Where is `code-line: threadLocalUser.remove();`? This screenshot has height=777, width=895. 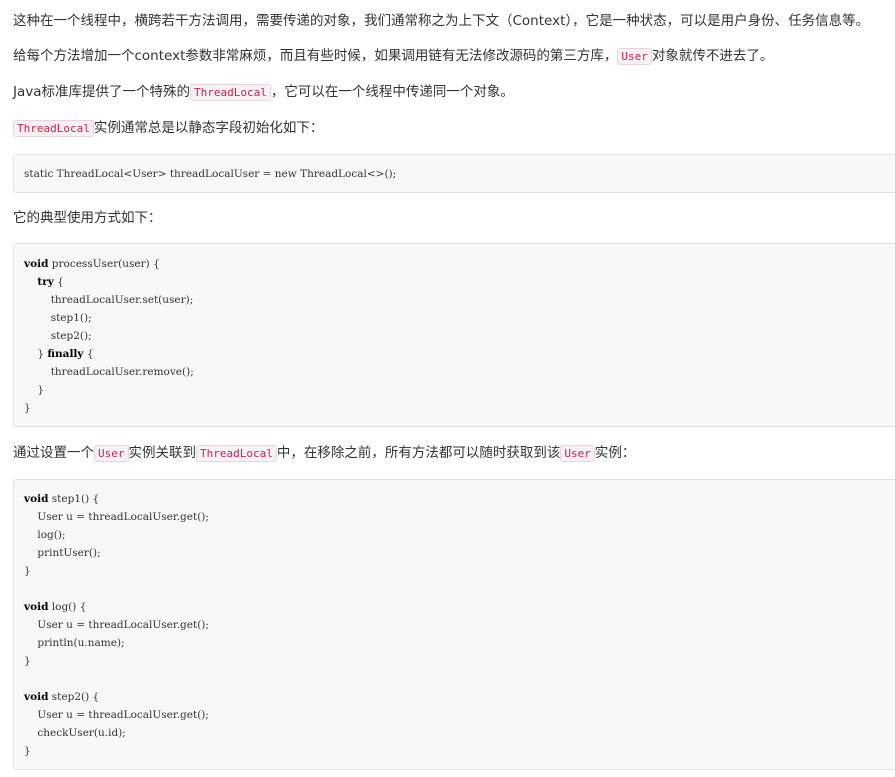 code-line: threadLocalUser.remove(); is located at coordinates (109, 372).